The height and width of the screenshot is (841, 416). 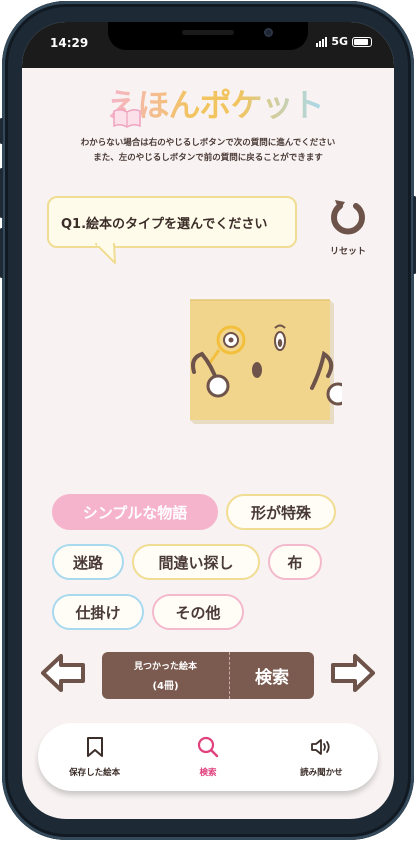 I want to click on status-bar: 14:29 5G, so click(x=208, y=45).